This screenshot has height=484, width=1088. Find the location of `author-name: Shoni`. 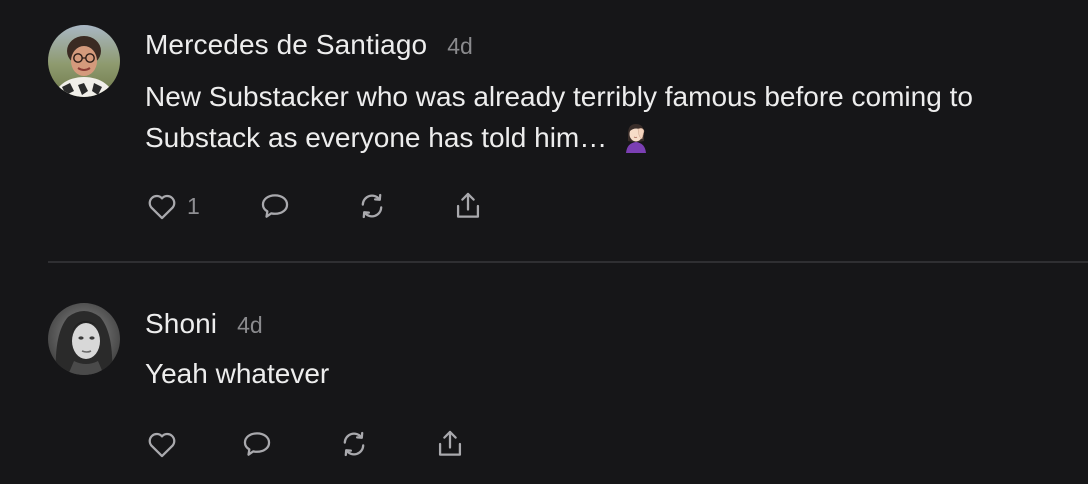

author-name: Shoni is located at coordinates (181, 324).